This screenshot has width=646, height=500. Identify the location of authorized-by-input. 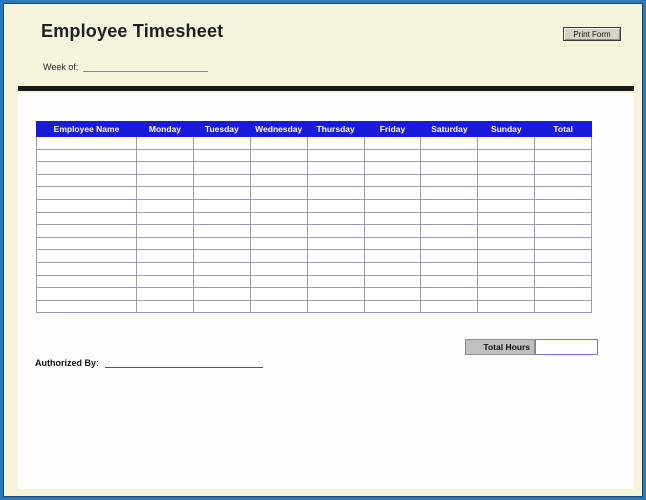
(184, 362).